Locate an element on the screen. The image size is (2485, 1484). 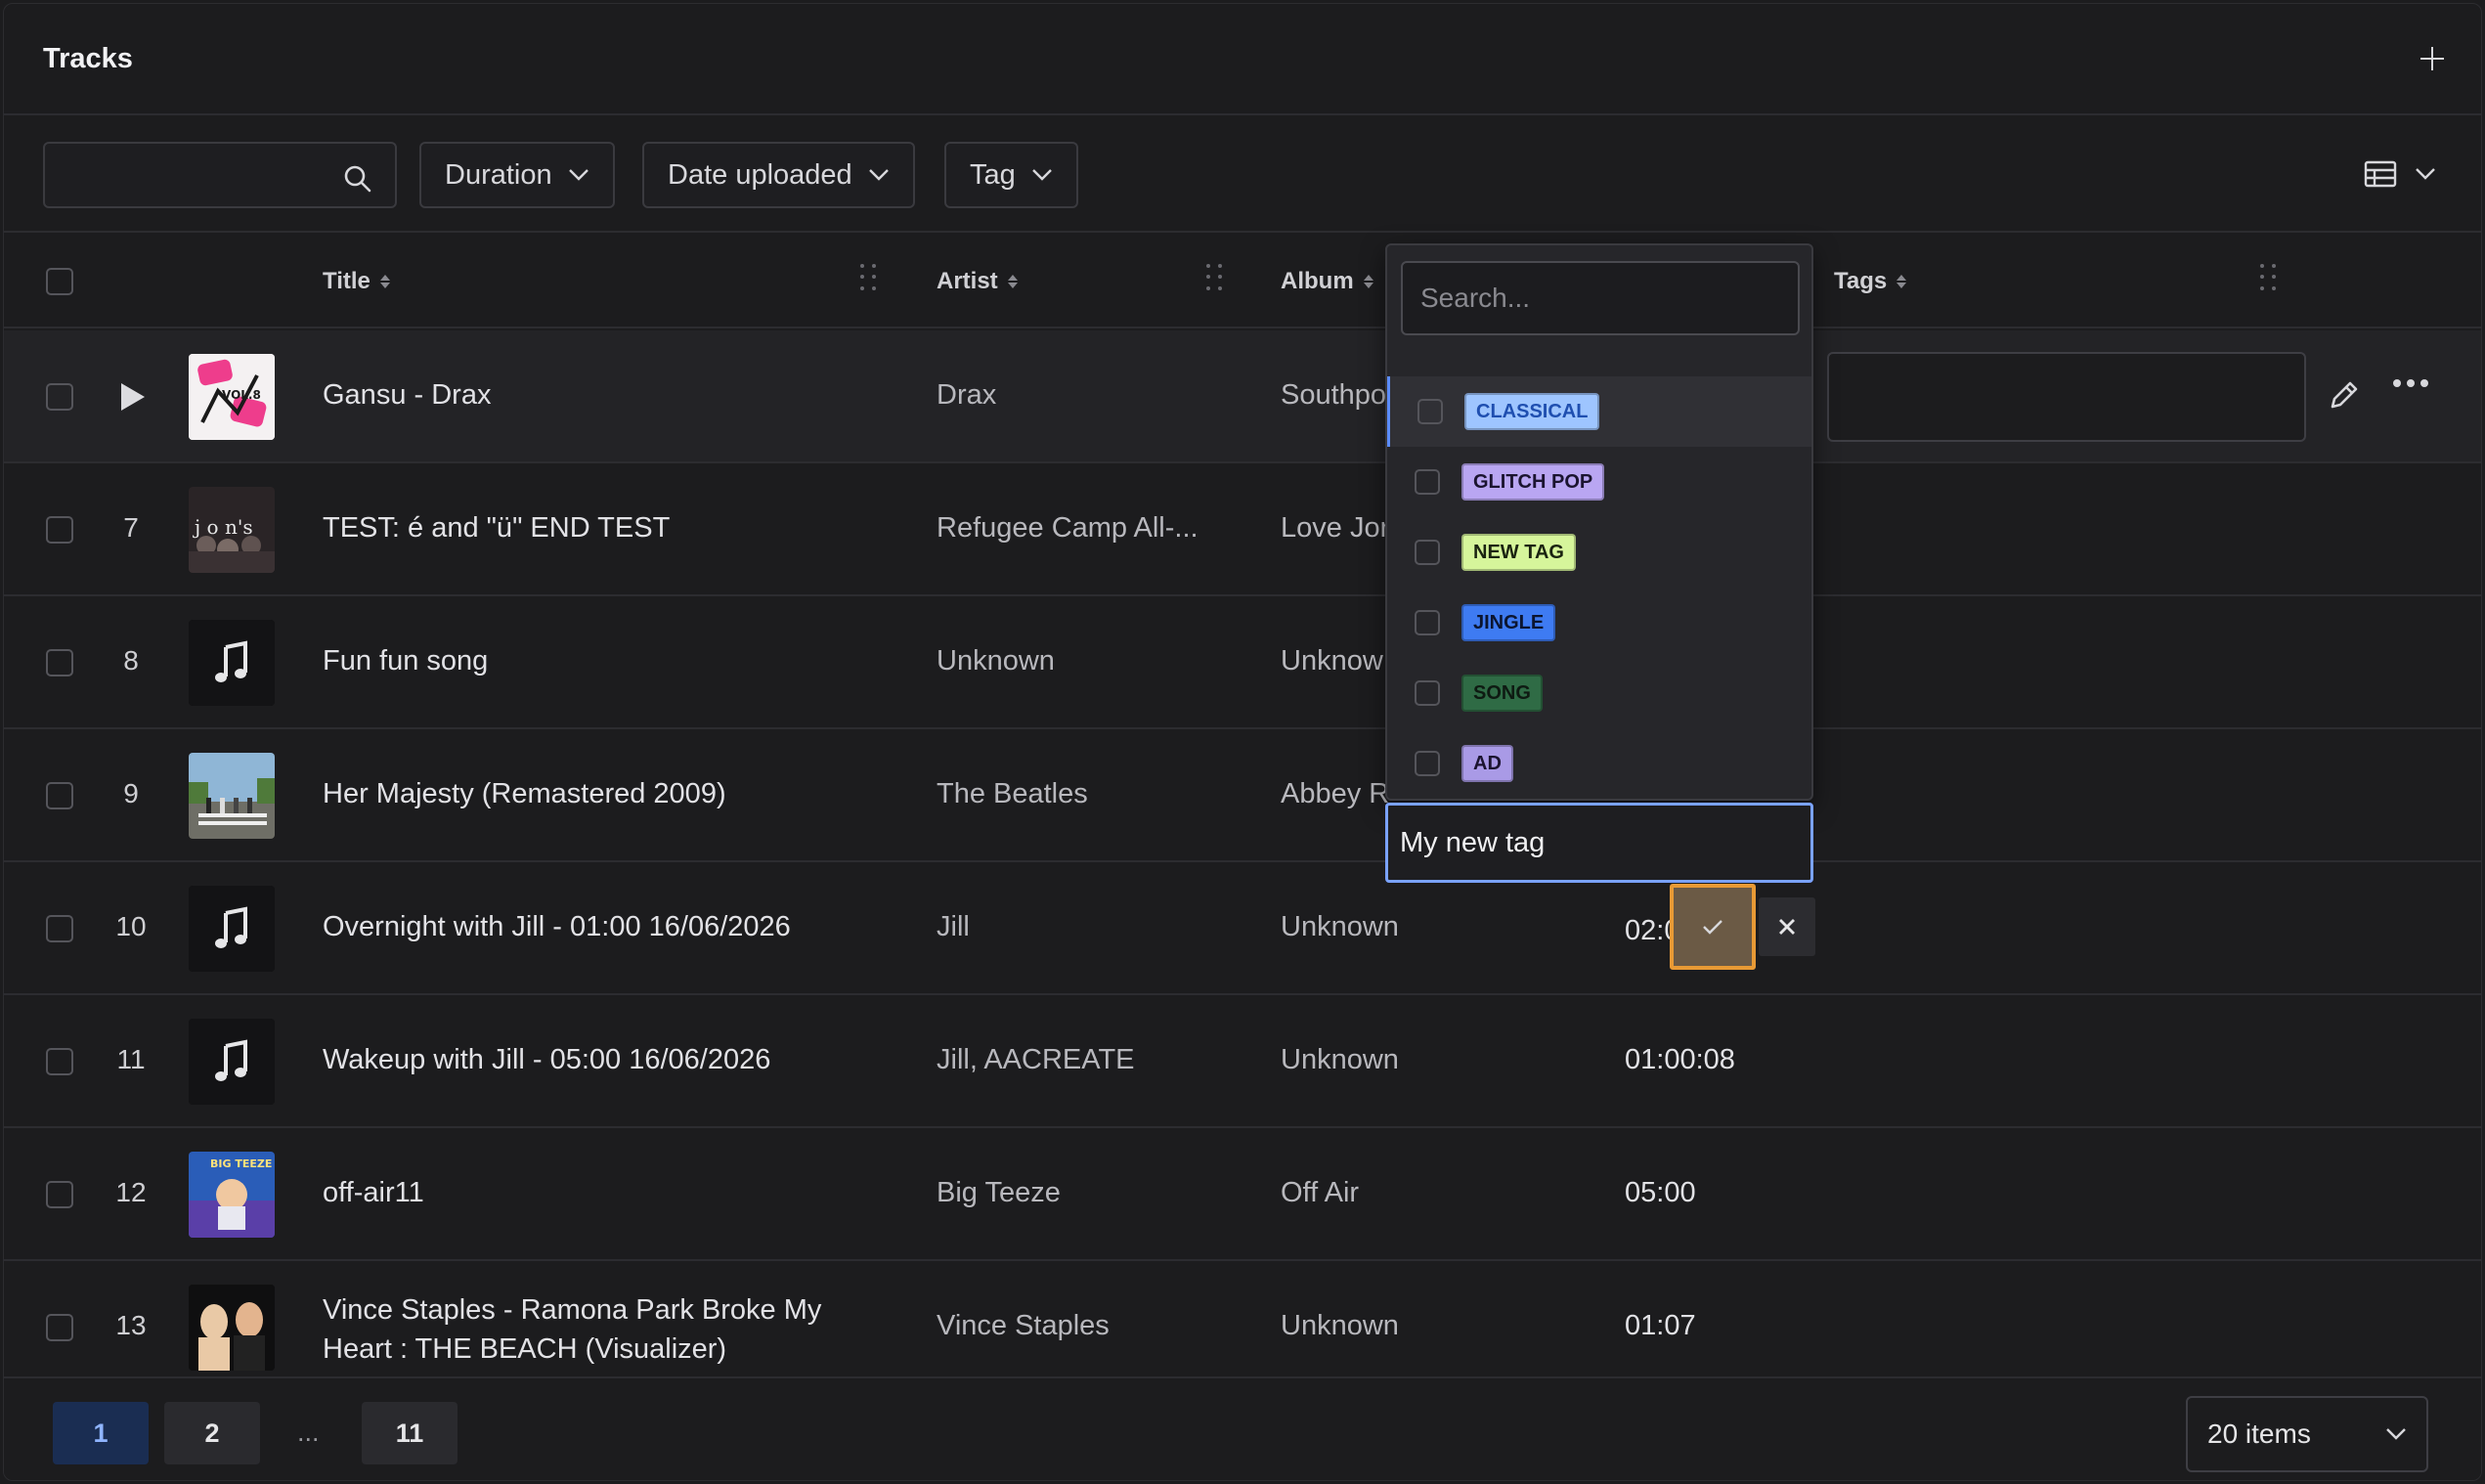
track-duration: 01:00:08 is located at coordinates (1680, 1059).